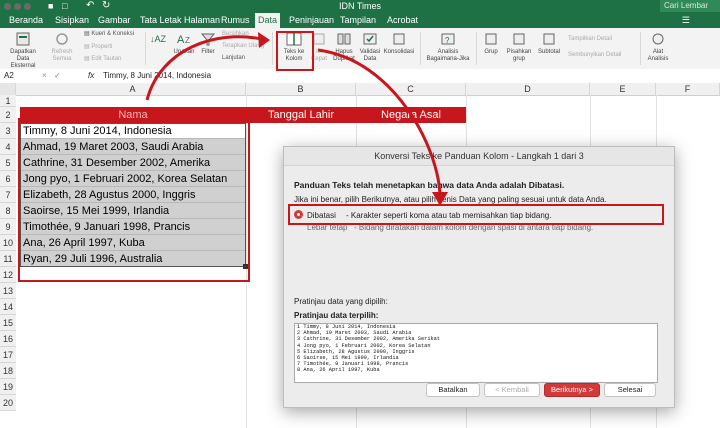 The height and width of the screenshot is (428, 720). I want to click on arrow-head-ribbon, so click(264, 40).